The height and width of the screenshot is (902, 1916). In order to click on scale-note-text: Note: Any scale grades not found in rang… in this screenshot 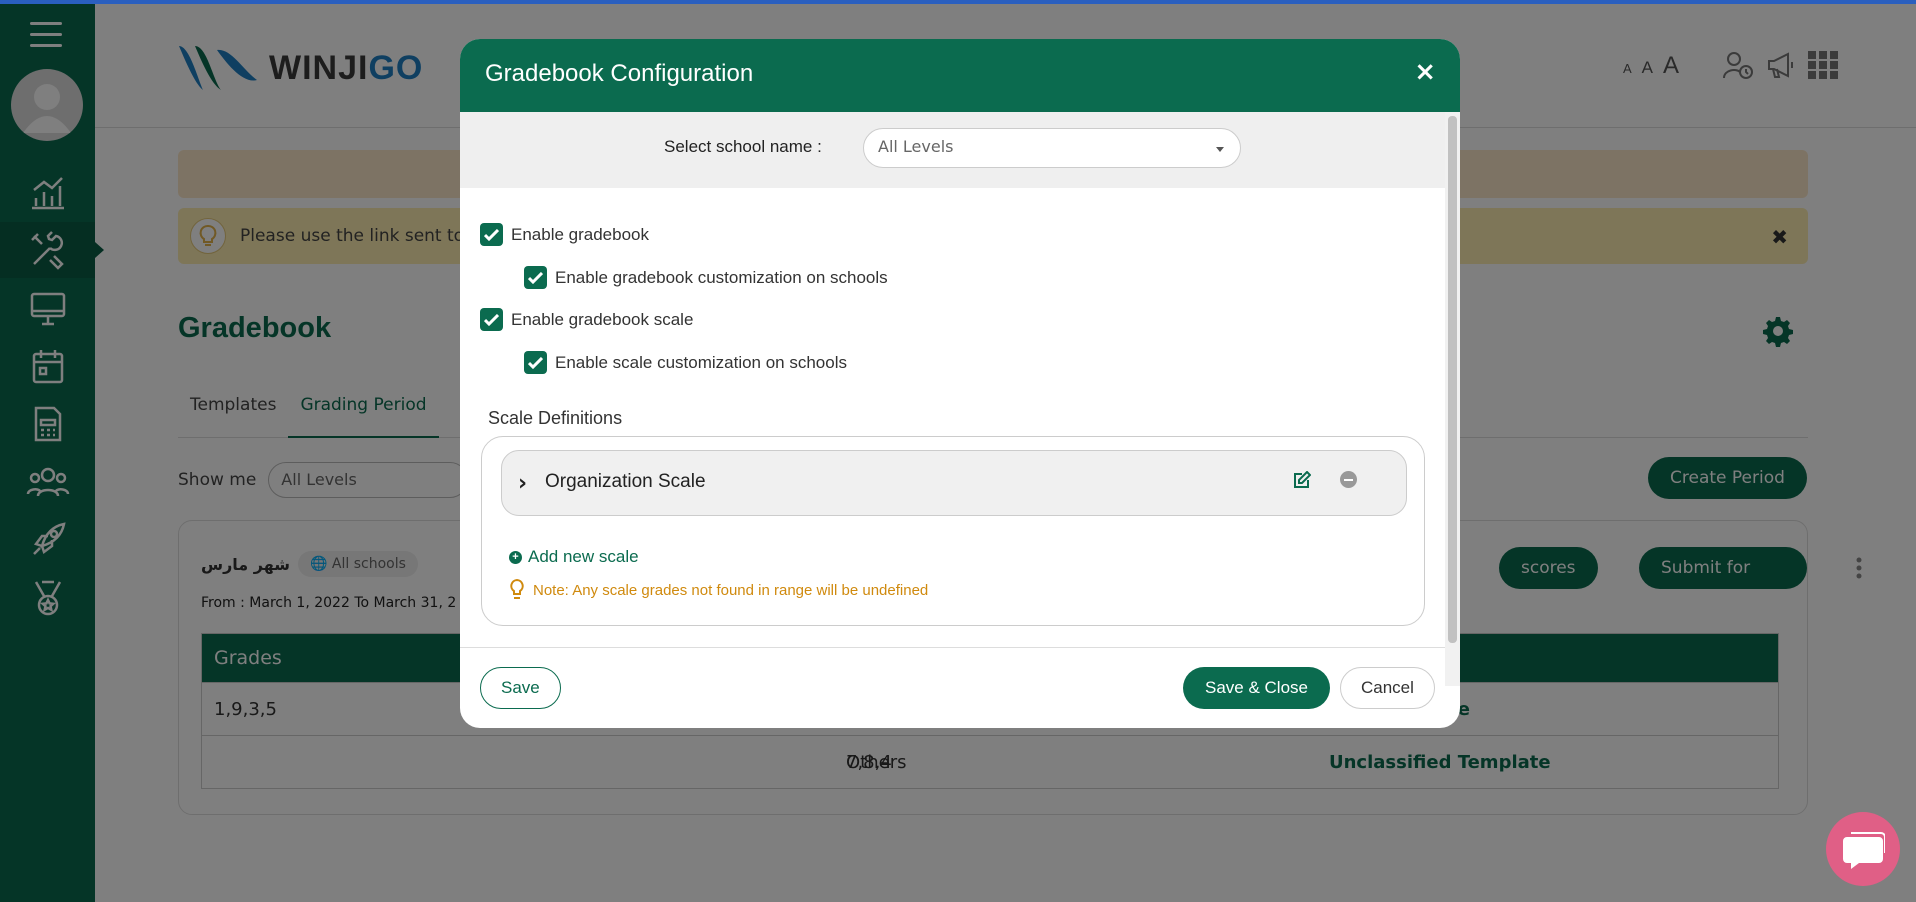, I will do `click(731, 590)`.